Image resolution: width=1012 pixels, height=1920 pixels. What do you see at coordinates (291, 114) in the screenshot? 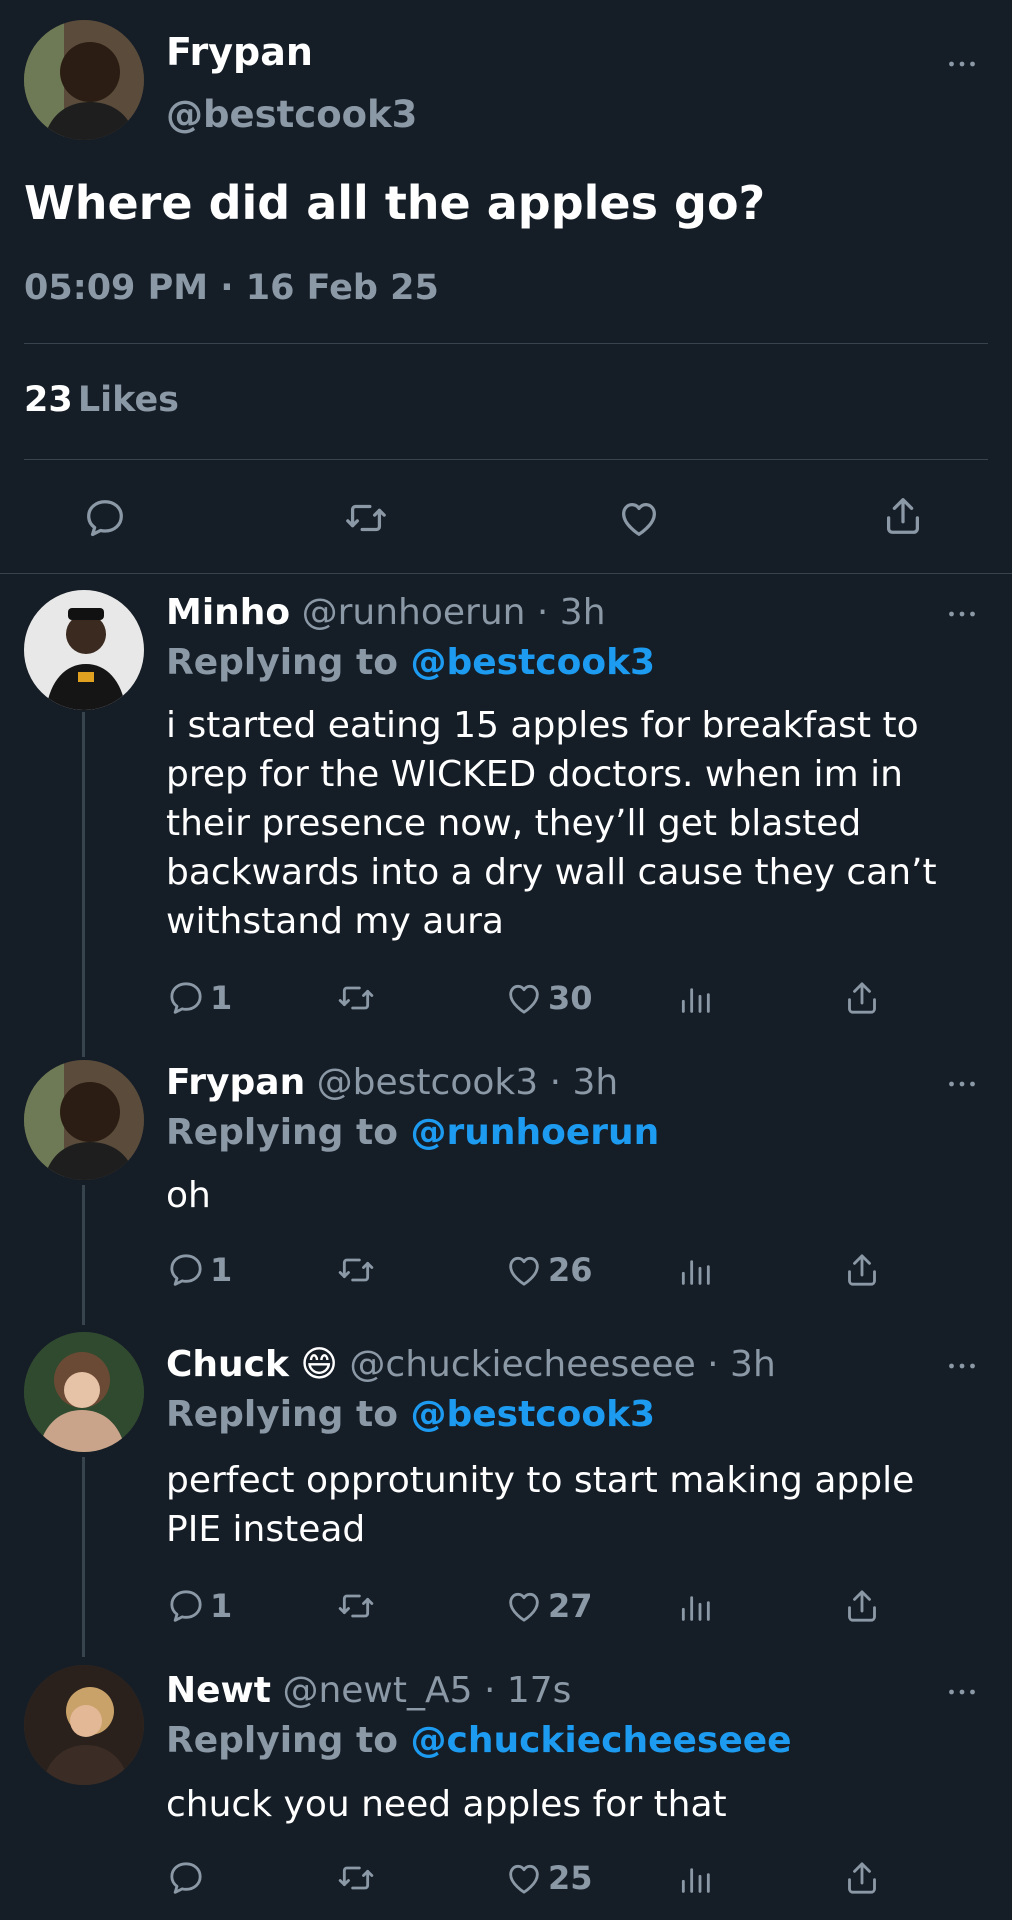
I see `main-author-handle: @bestcook3` at bounding box center [291, 114].